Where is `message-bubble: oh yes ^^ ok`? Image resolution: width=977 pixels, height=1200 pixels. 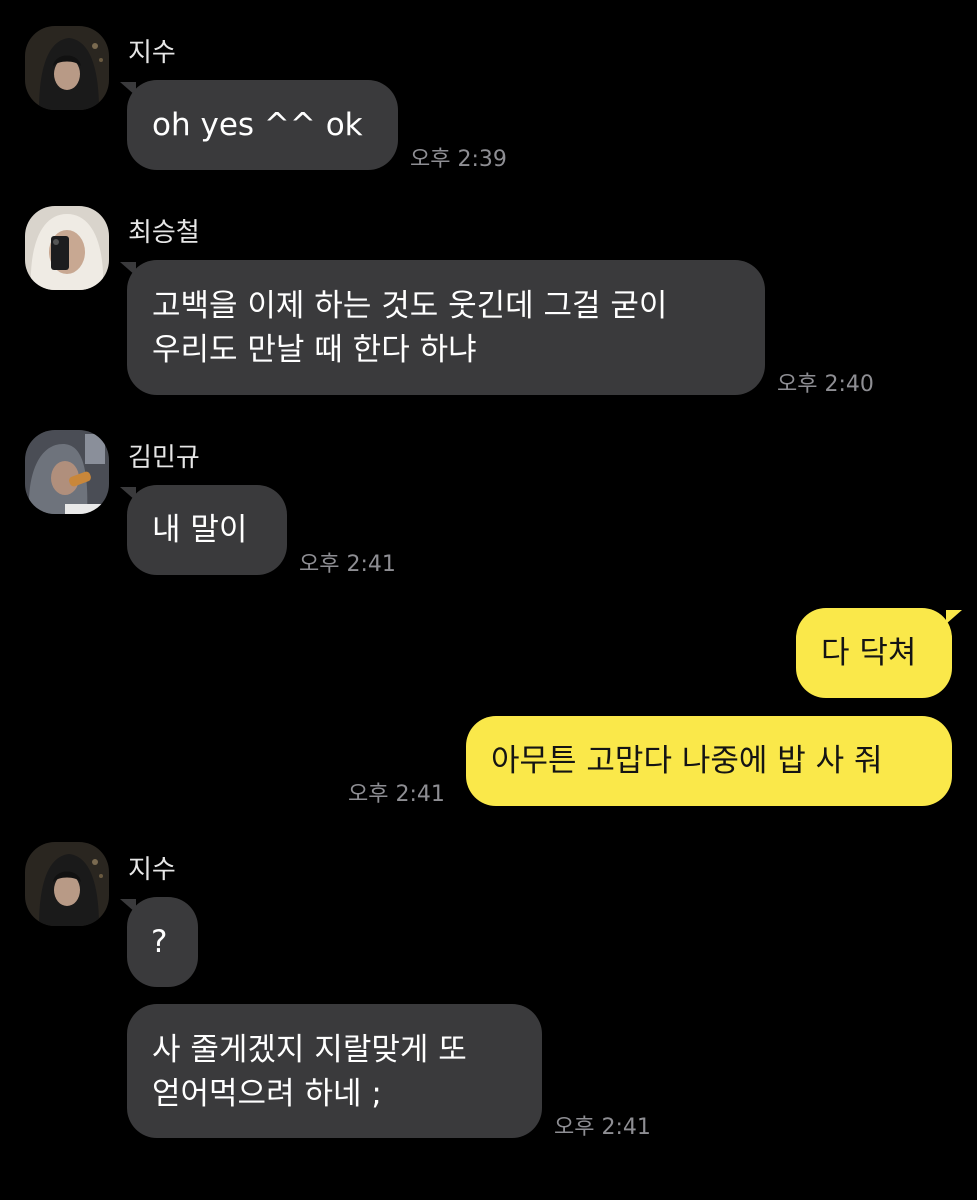 message-bubble: oh yes ^^ ok is located at coordinates (262, 125).